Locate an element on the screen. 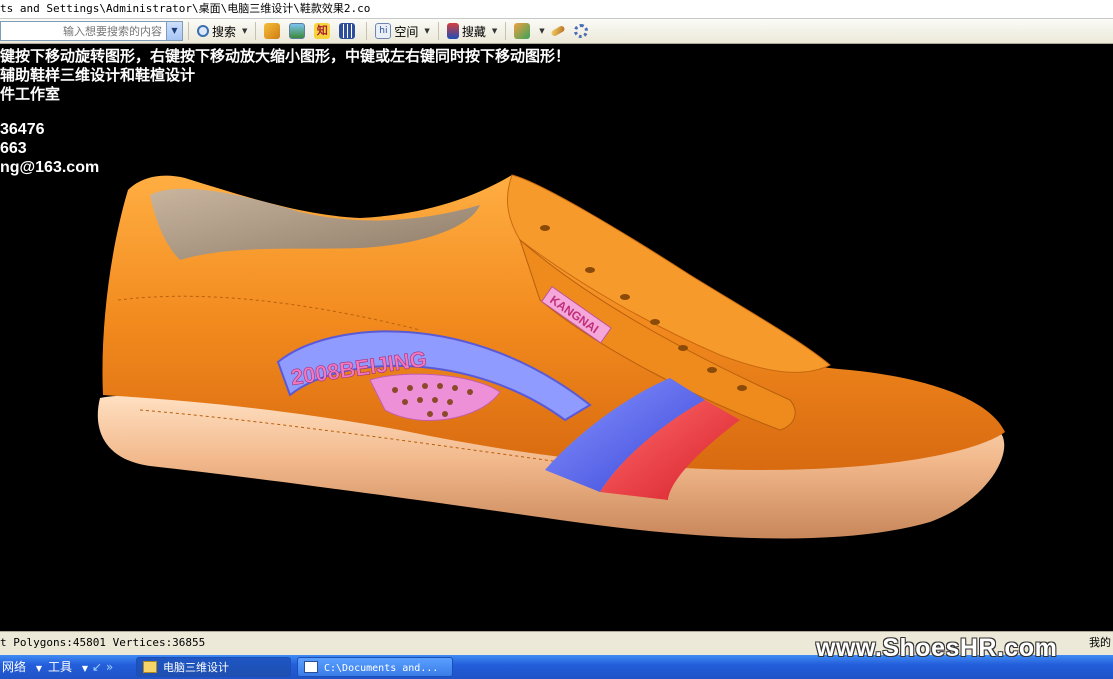  space-icon: hi is located at coordinates (383, 31).